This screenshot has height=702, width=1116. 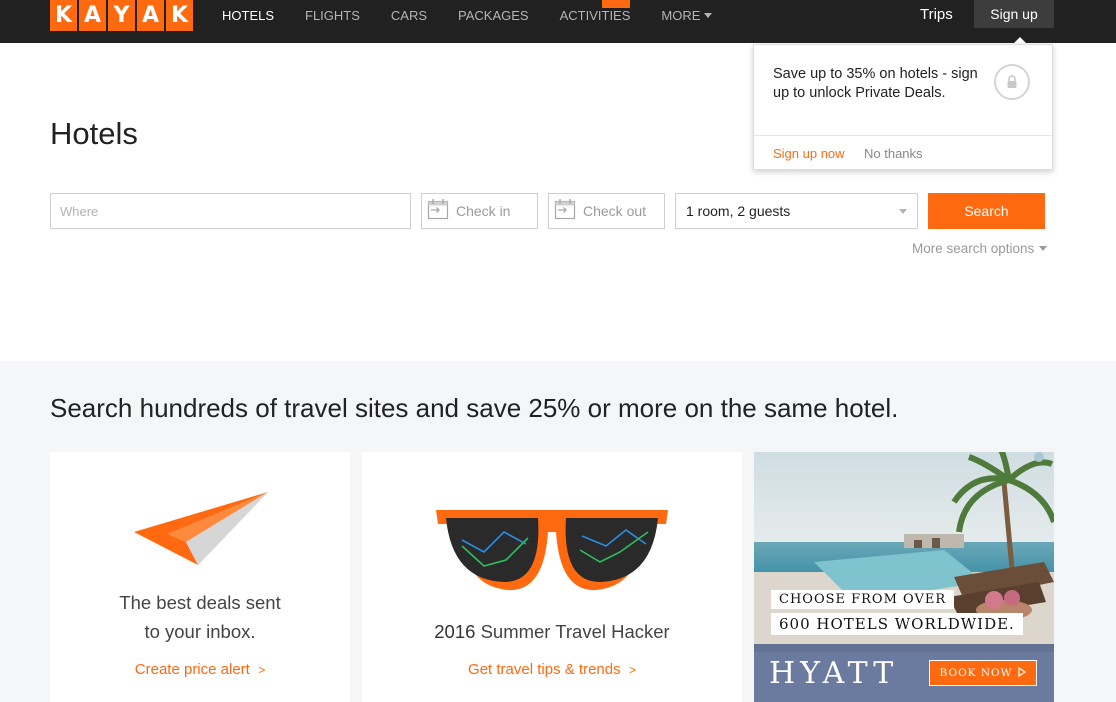 I want to click on travel-tips-link: Get travel tips & trends >, so click(x=552, y=669).